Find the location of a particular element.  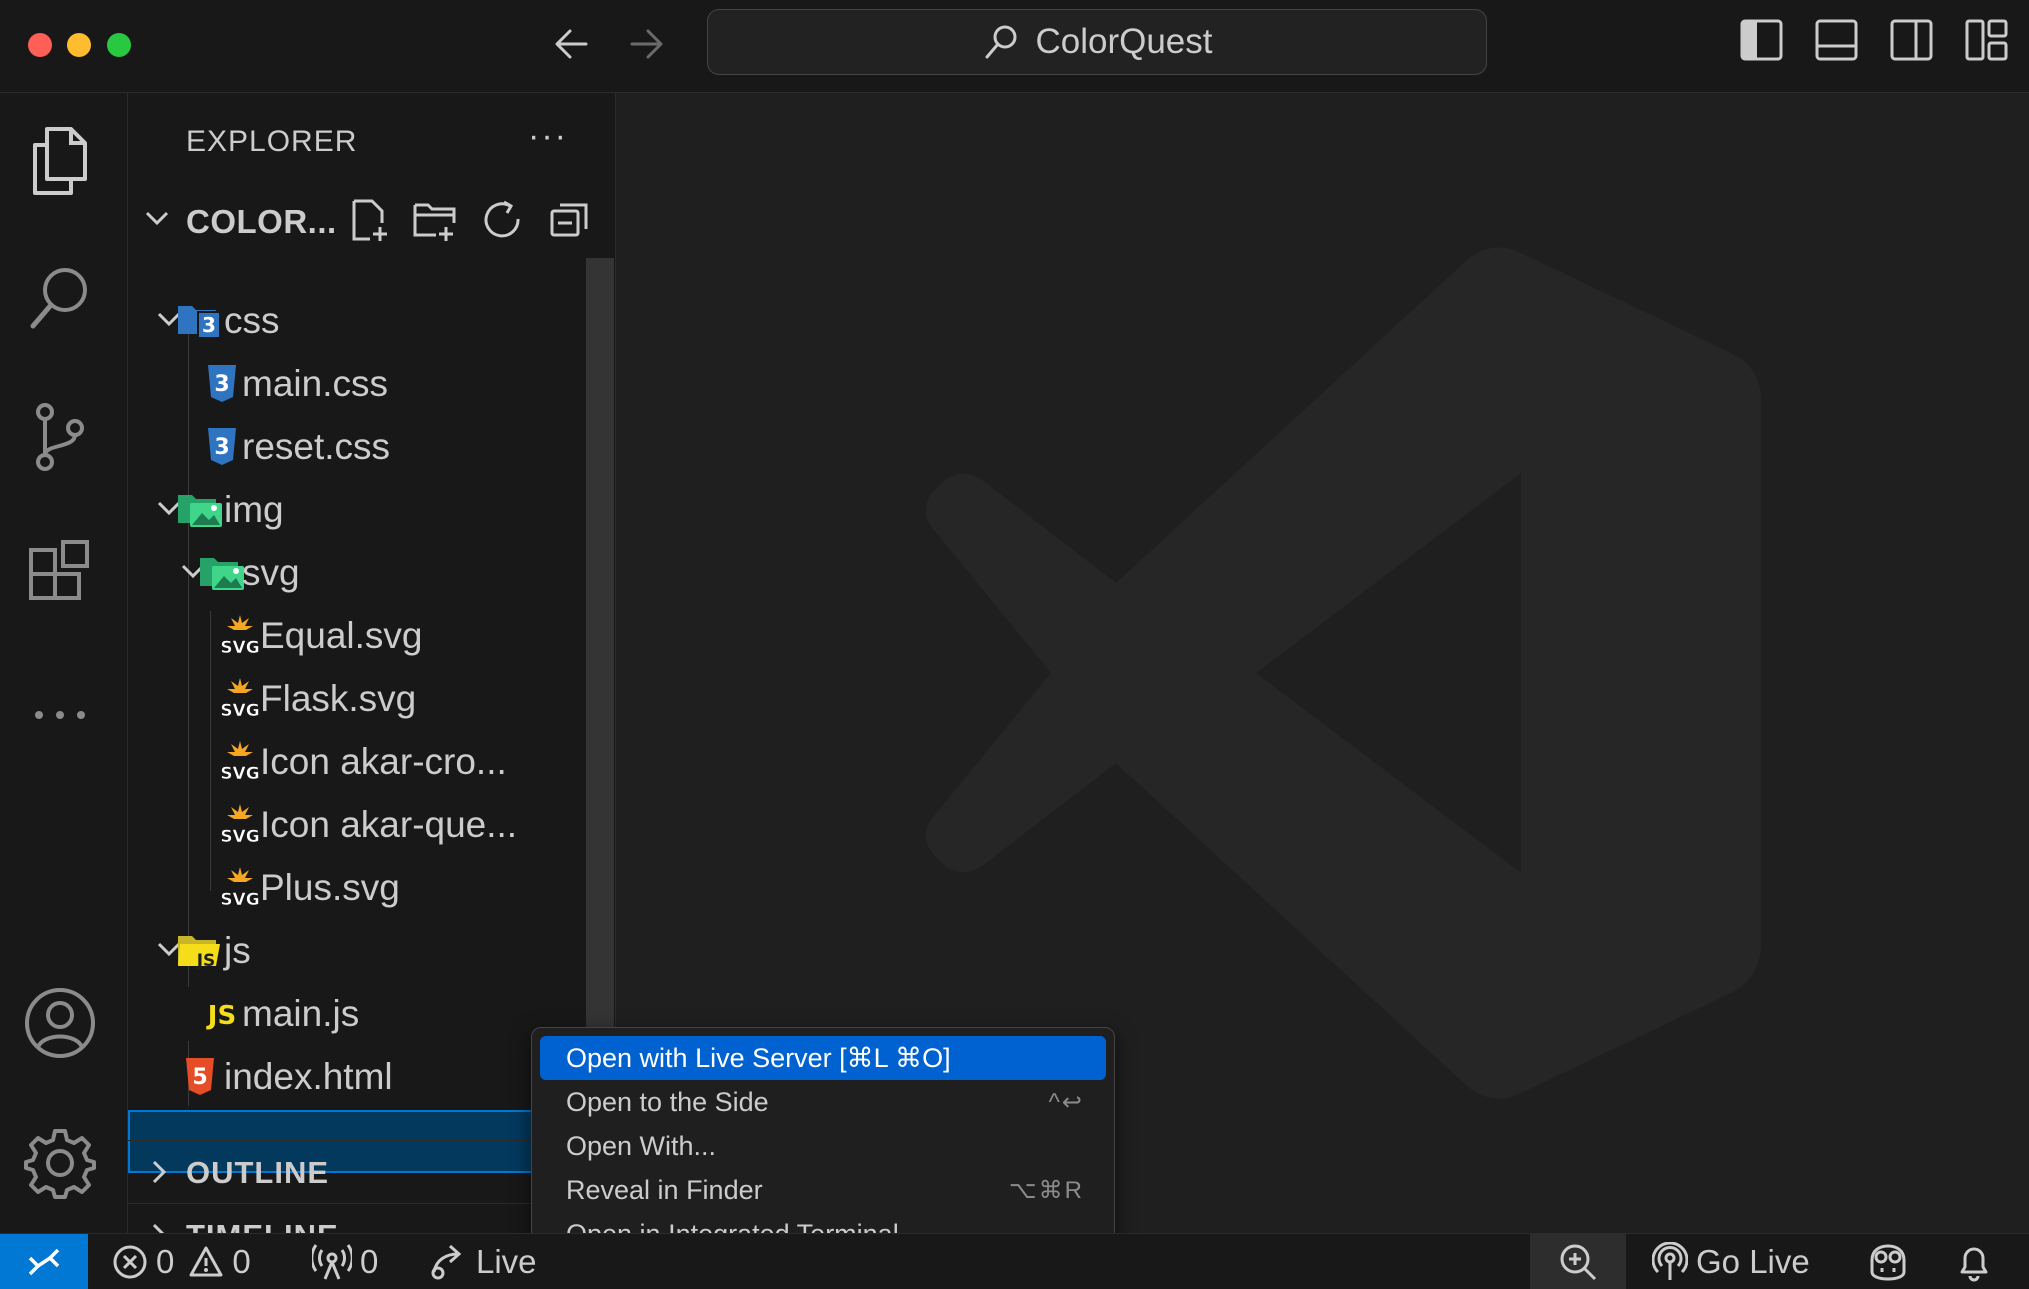

shortcut-label: ^↩ is located at coordinates (1066, 1102).